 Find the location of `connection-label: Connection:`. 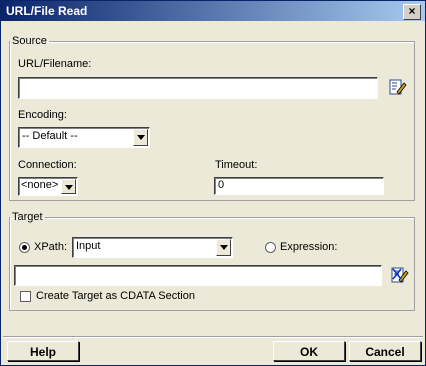

connection-label: Connection: is located at coordinates (47, 165).